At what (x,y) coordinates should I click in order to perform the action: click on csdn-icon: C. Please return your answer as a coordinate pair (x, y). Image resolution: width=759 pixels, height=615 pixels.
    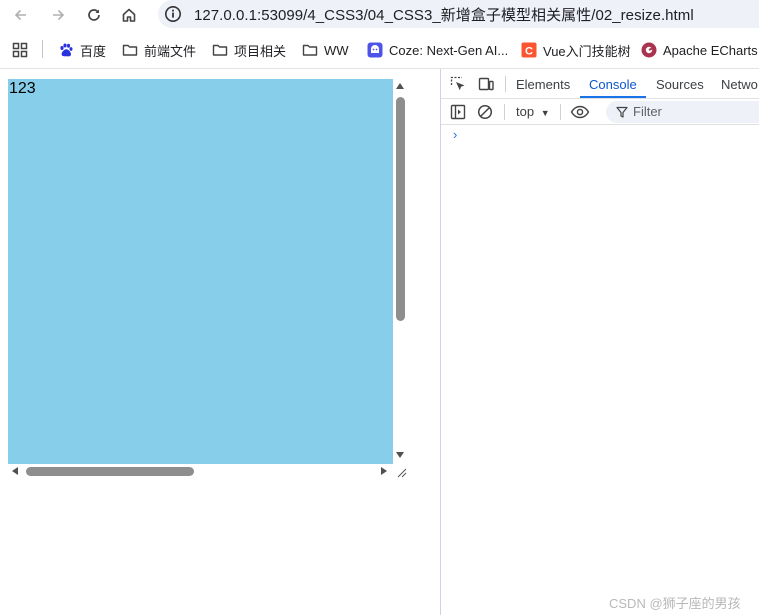
    Looking at the image, I should click on (529, 50).